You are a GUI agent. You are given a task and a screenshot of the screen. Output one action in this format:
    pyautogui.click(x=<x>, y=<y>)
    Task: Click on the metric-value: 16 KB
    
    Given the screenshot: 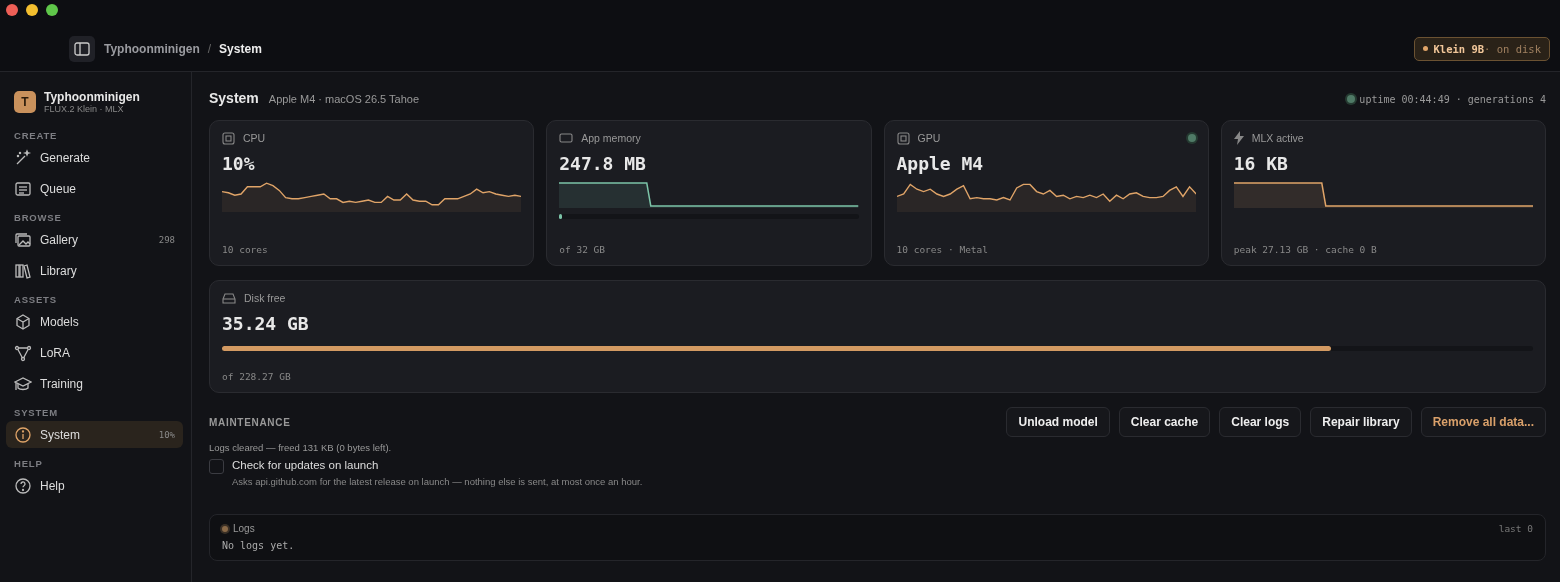 What is the action you would take?
    pyautogui.click(x=1261, y=163)
    